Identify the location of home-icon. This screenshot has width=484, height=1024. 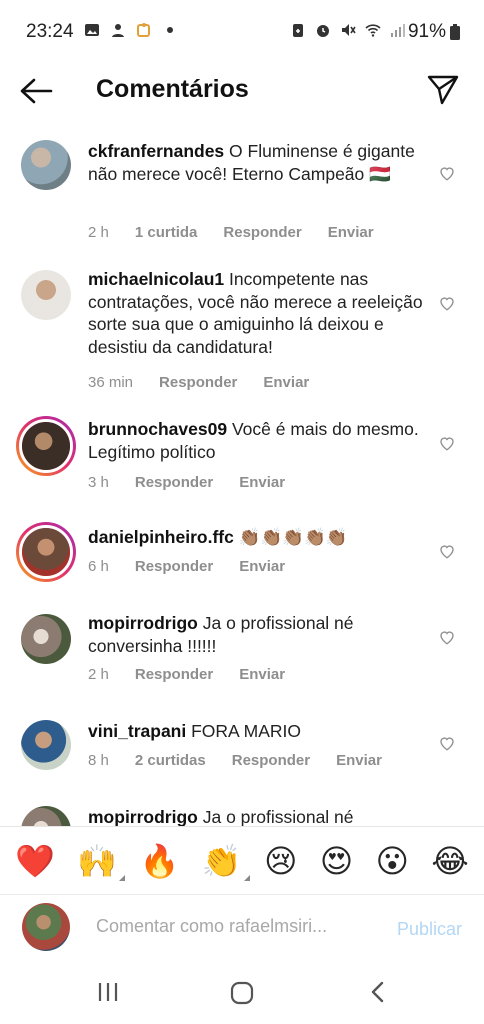
(242, 993).